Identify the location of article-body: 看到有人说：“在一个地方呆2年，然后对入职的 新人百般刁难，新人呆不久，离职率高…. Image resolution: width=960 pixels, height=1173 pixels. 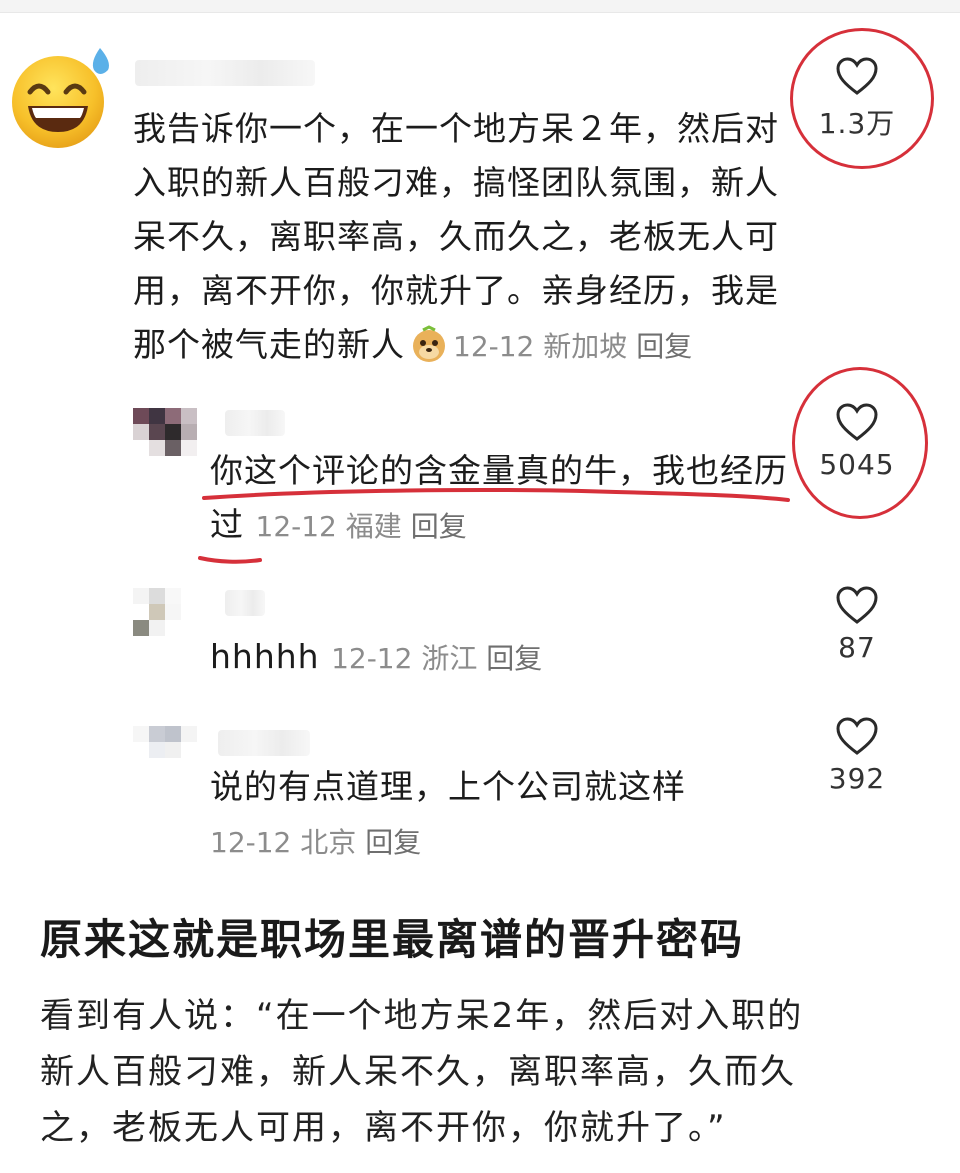
(485, 1072).